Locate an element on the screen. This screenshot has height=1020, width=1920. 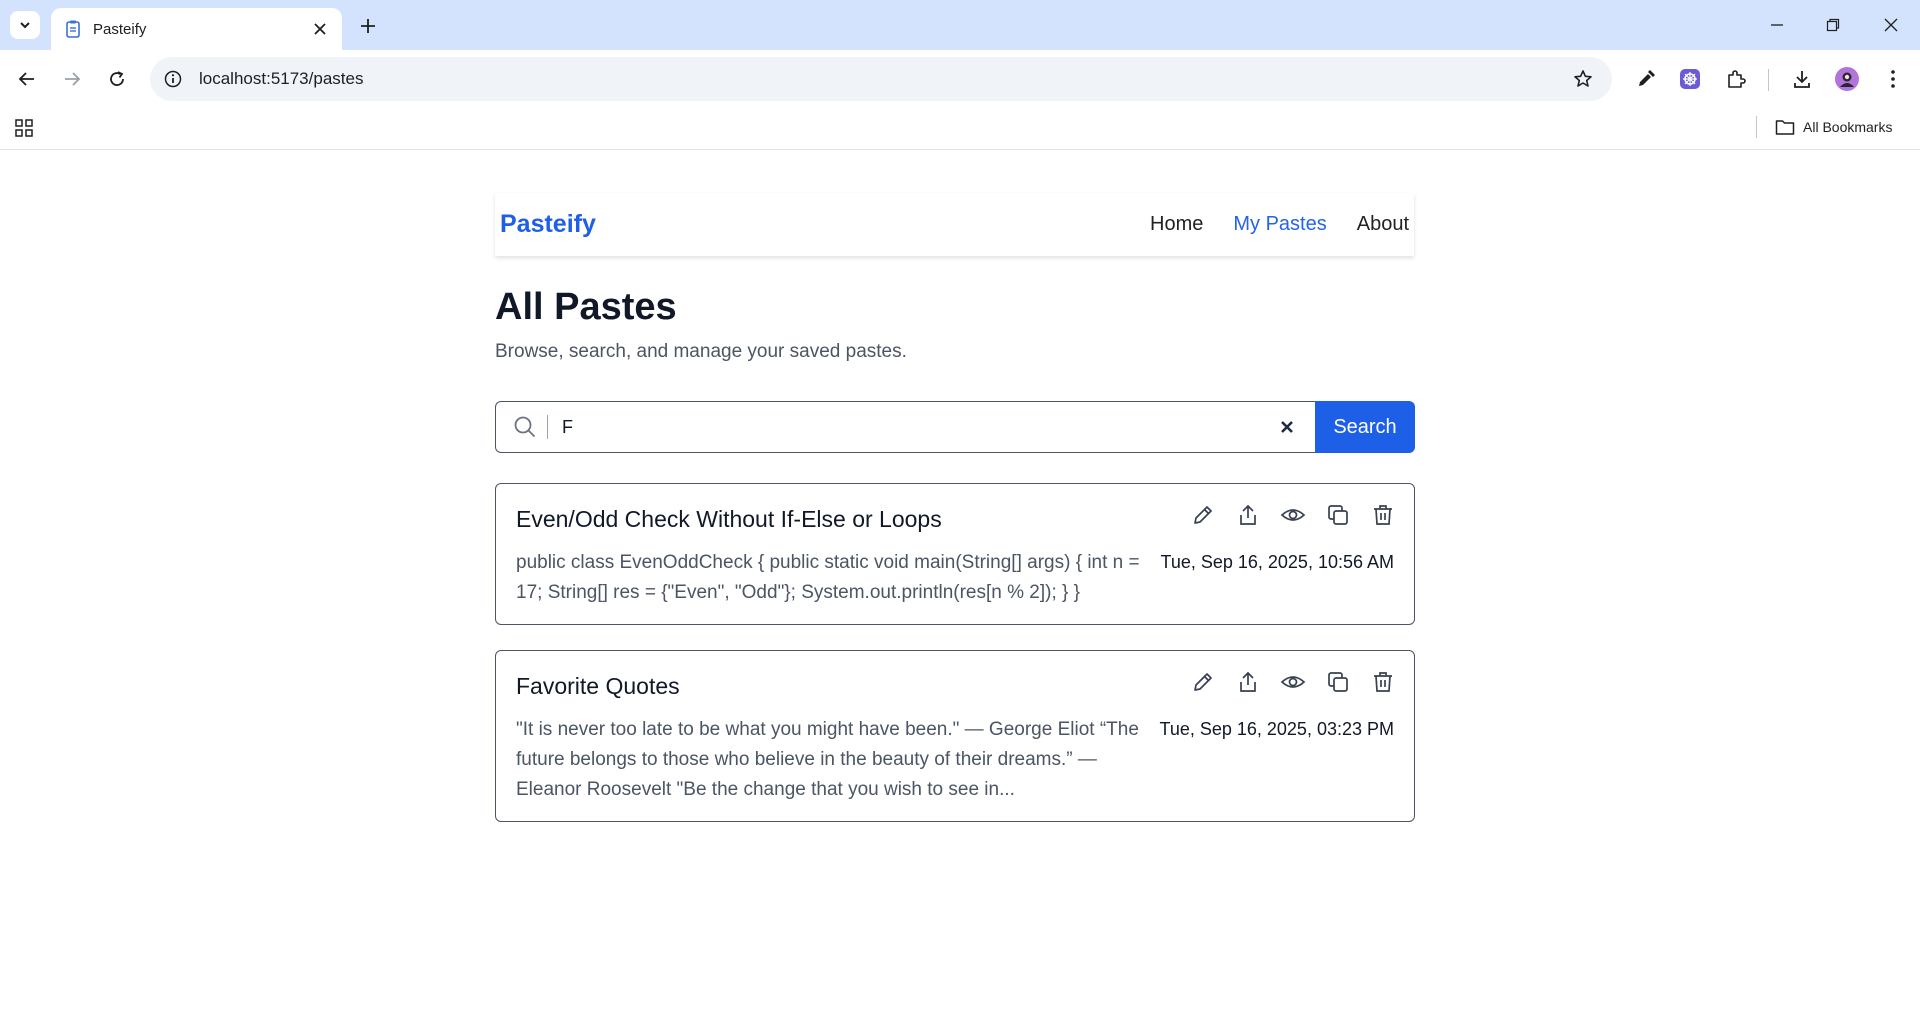
extension-button is located at coordinates (1690, 79).